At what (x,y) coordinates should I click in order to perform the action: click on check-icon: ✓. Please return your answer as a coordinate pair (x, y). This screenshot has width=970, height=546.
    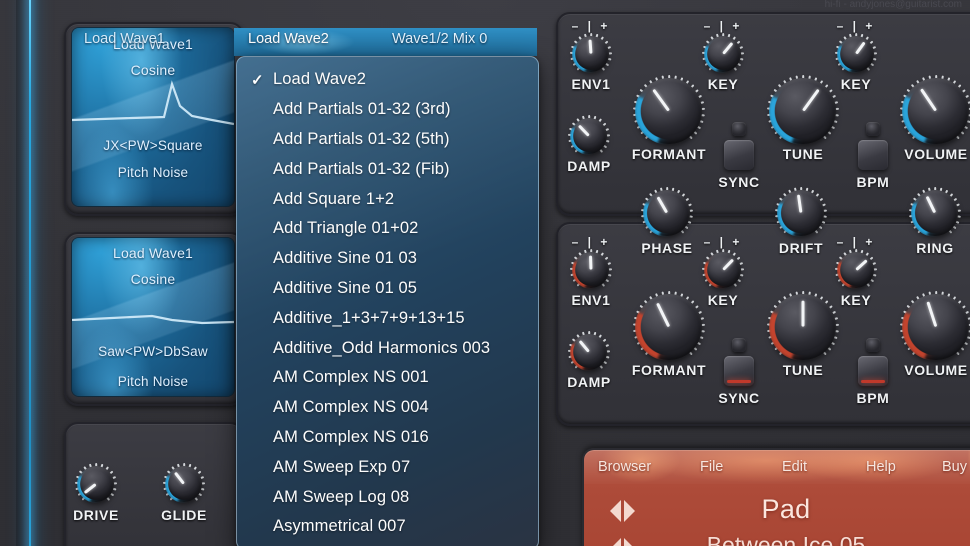
    Looking at the image, I should click on (257, 80).